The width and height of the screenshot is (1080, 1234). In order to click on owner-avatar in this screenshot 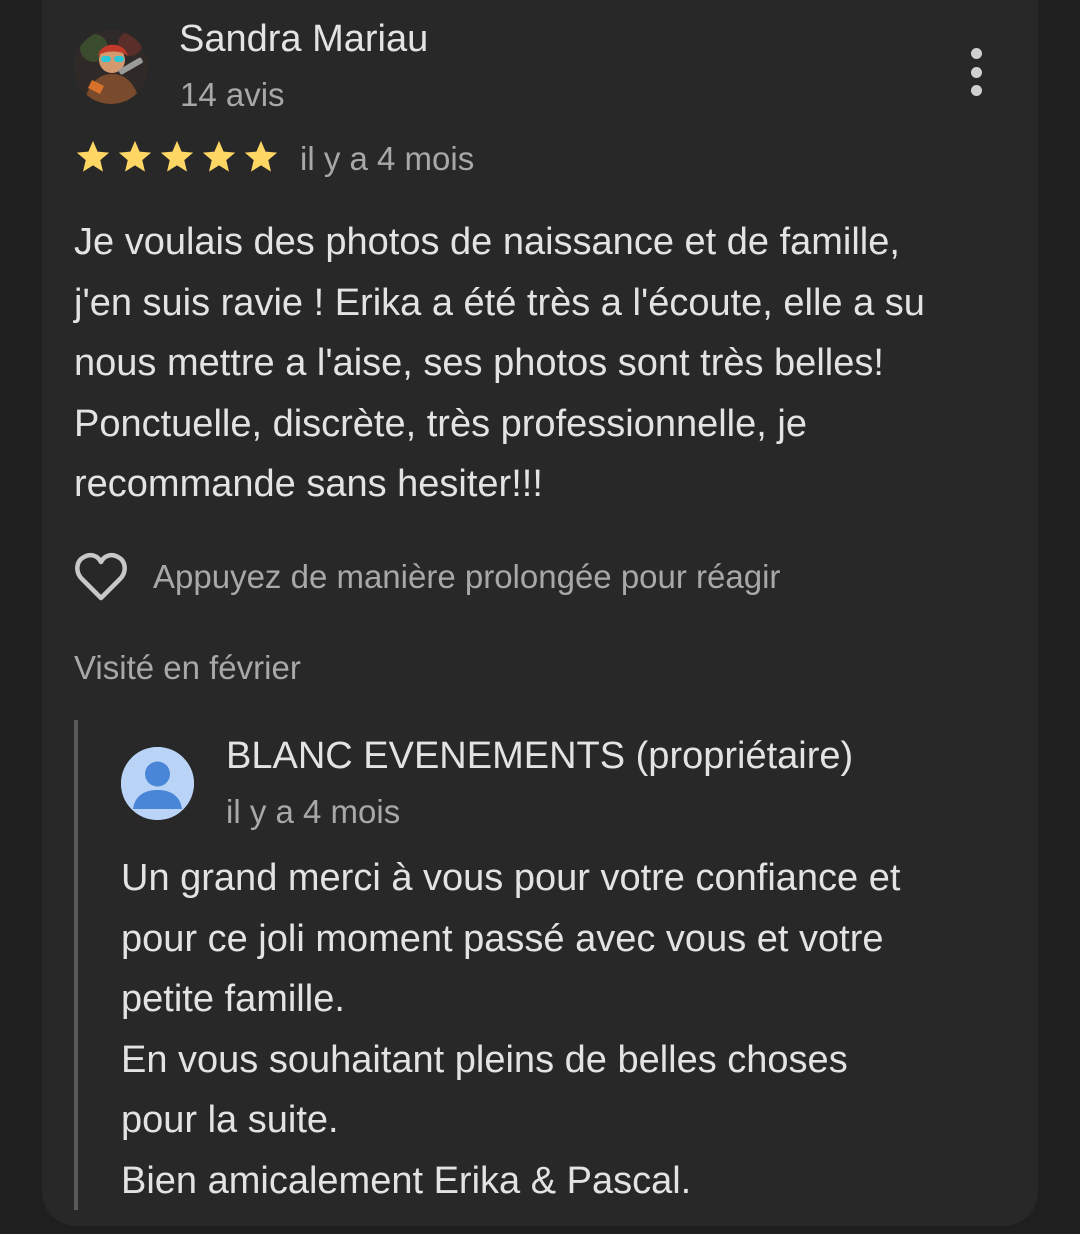, I will do `click(157, 783)`.